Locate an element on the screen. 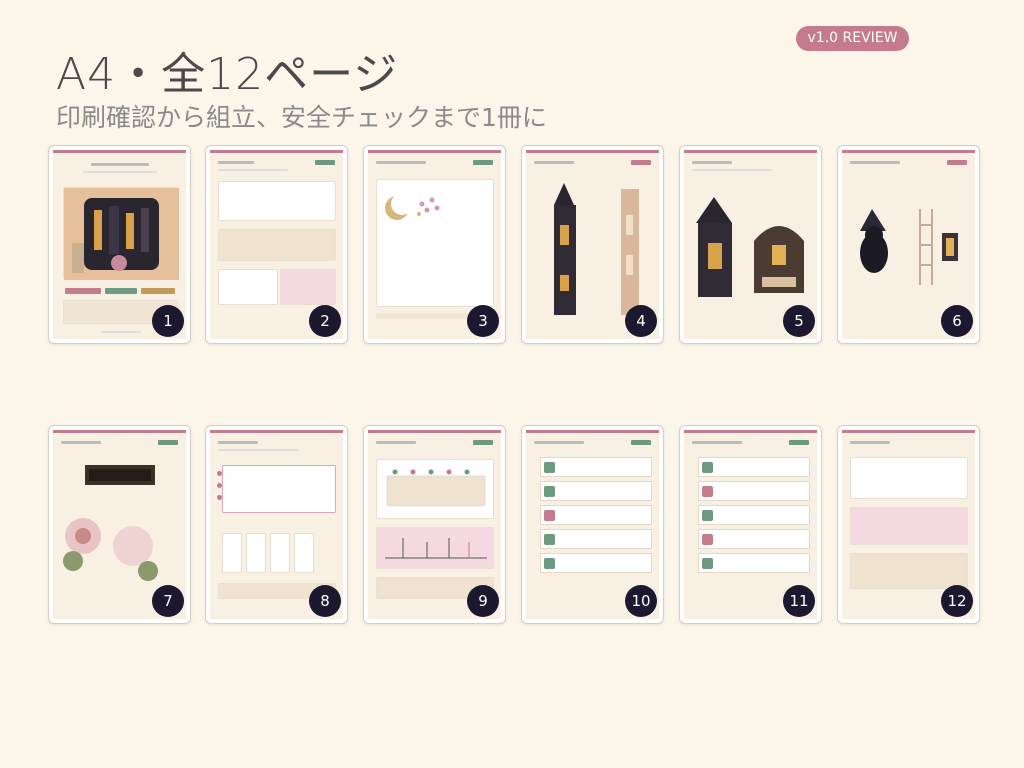 This screenshot has width=1024, height=768. layer-diagram-icon is located at coordinates (436, 488).